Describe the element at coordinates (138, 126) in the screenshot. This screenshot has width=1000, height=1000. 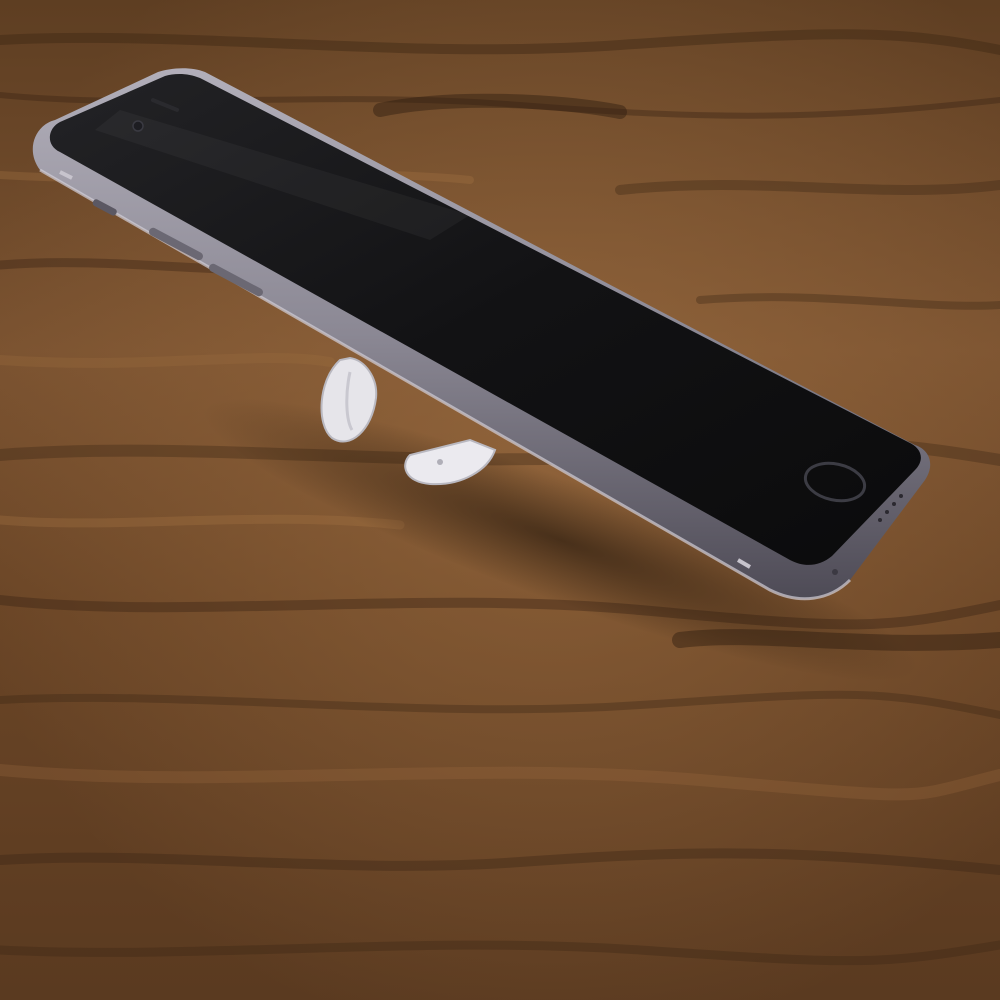
I see `front-camera` at that location.